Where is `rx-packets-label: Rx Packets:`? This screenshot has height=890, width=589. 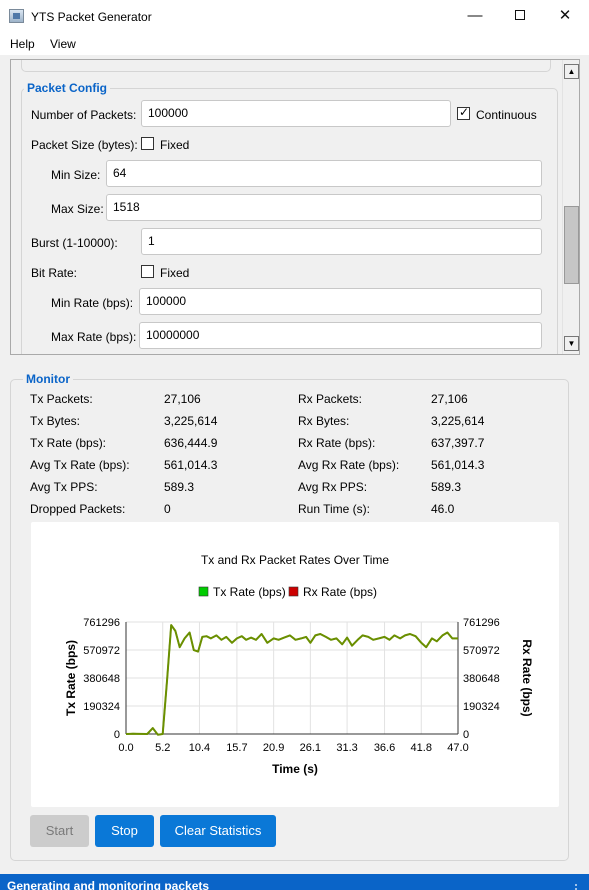 rx-packets-label: Rx Packets: is located at coordinates (330, 399).